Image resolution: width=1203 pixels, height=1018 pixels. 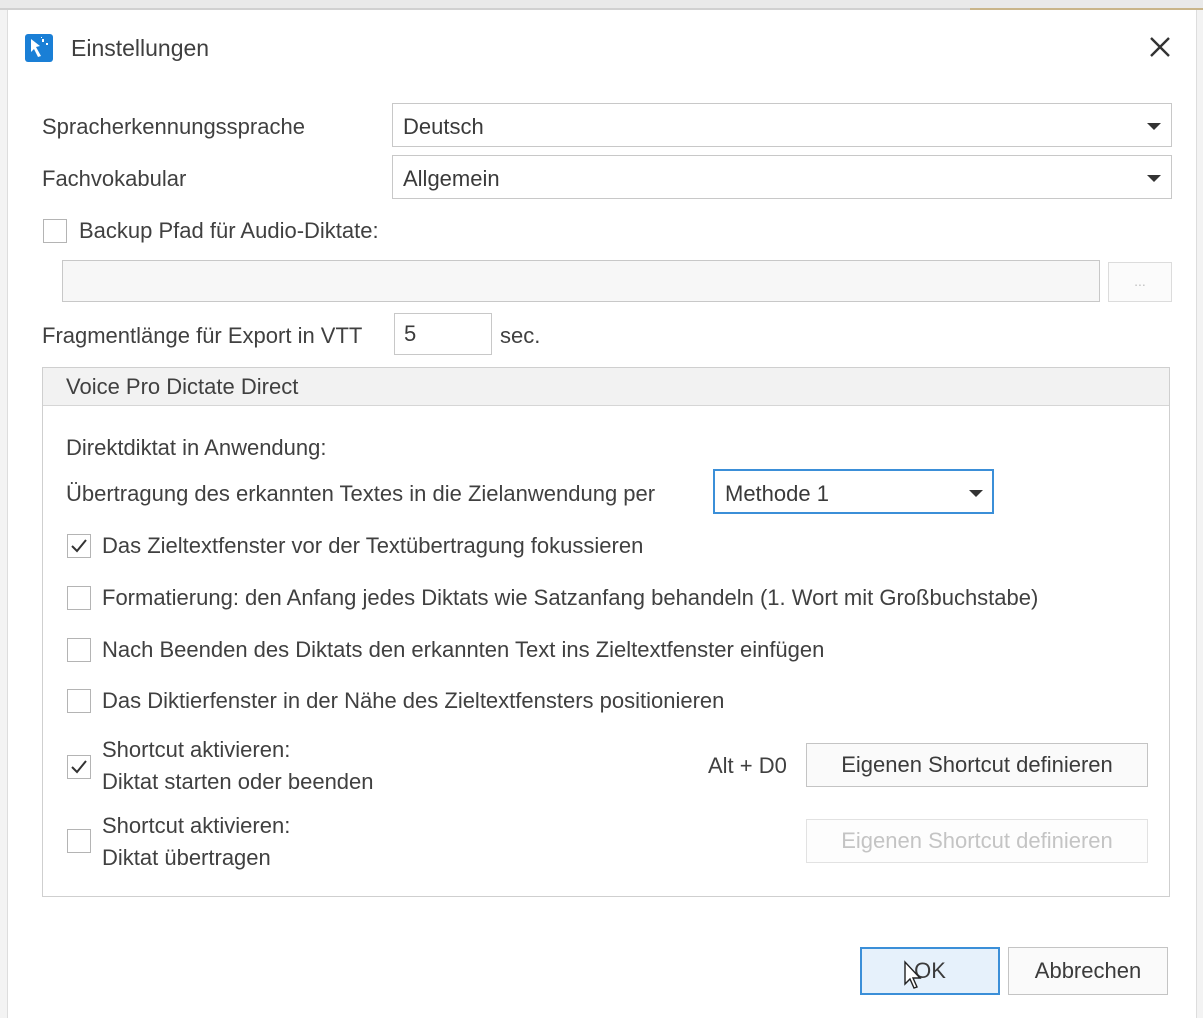 I want to click on window-left-edge, so click(x=4, y=514).